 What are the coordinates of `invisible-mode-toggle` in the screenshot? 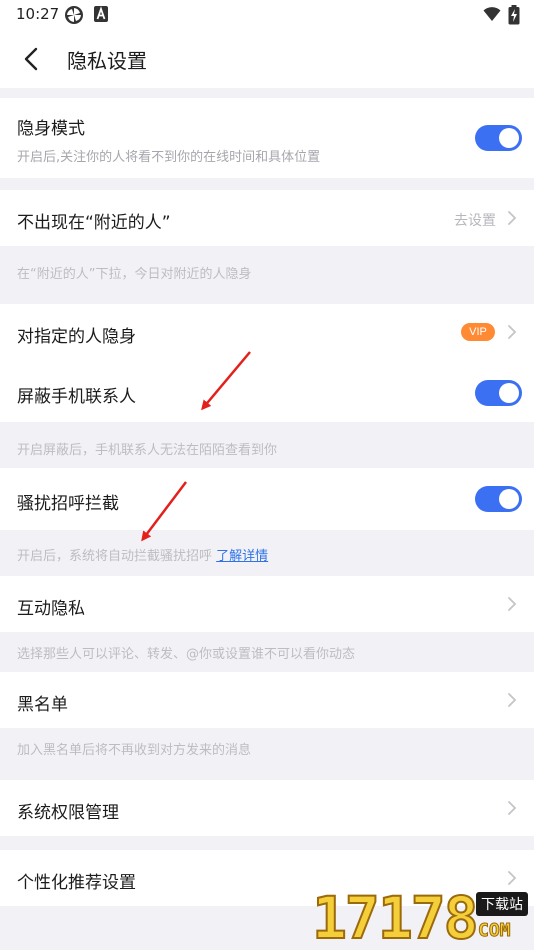 It's located at (498, 138).